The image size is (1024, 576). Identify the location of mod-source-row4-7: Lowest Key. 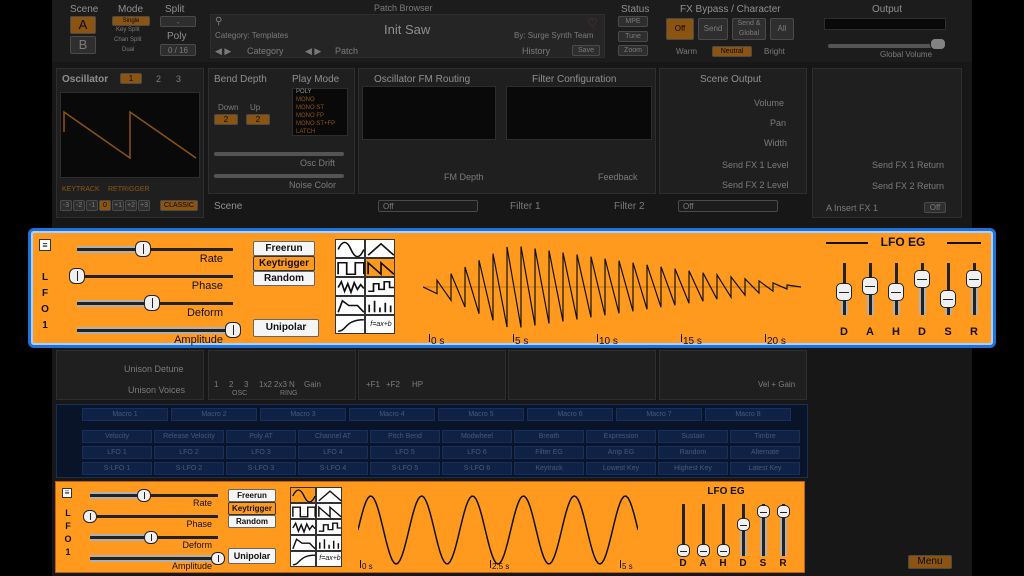
(621, 468).